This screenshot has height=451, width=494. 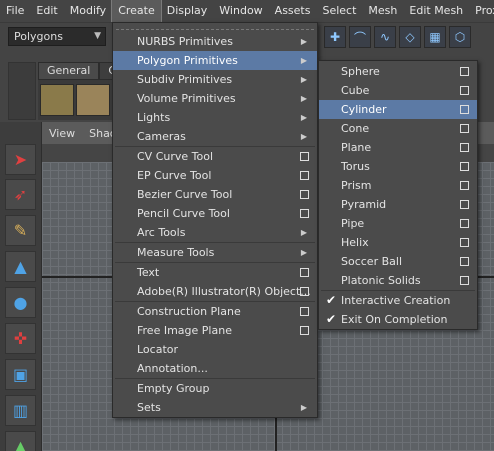 What do you see at coordinates (398, 223) in the screenshot?
I see `menu-item-pipe: Pipe` at bounding box center [398, 223].